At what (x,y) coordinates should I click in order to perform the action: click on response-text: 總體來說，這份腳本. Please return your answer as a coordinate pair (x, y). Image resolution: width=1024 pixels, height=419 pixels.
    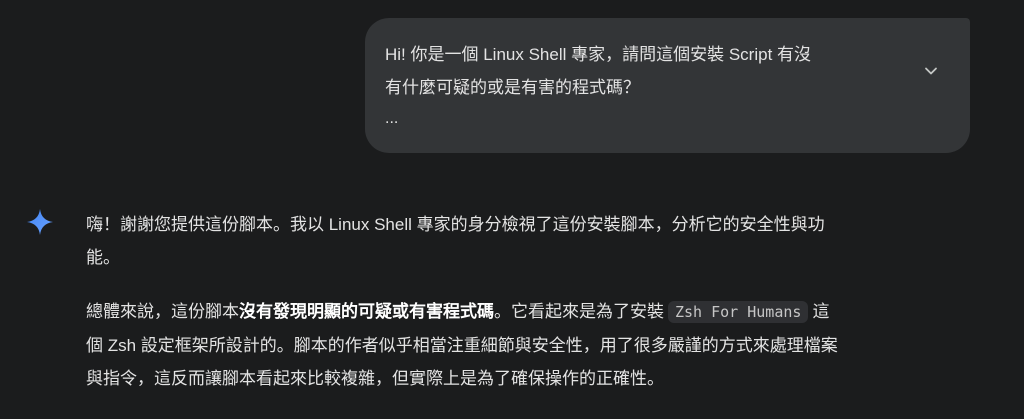
    Looking at the image, I should click on (162, 311).